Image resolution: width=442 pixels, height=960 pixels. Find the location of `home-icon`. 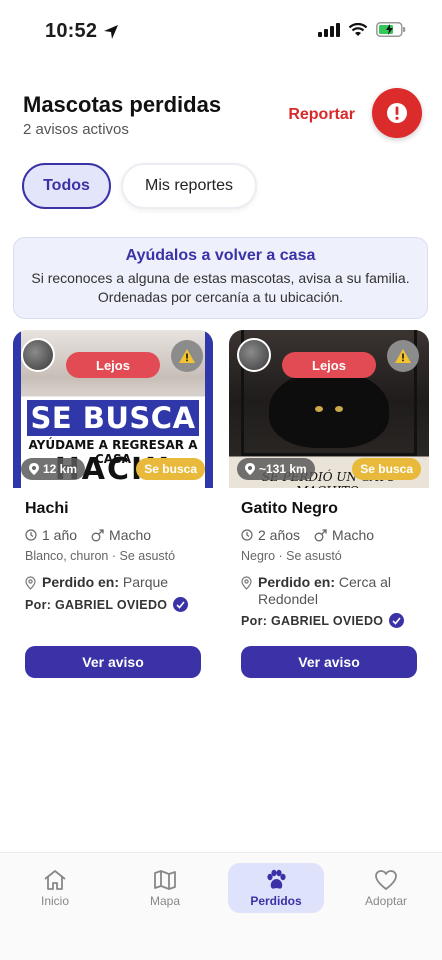

home-icon is located at coordinates (55, 879).